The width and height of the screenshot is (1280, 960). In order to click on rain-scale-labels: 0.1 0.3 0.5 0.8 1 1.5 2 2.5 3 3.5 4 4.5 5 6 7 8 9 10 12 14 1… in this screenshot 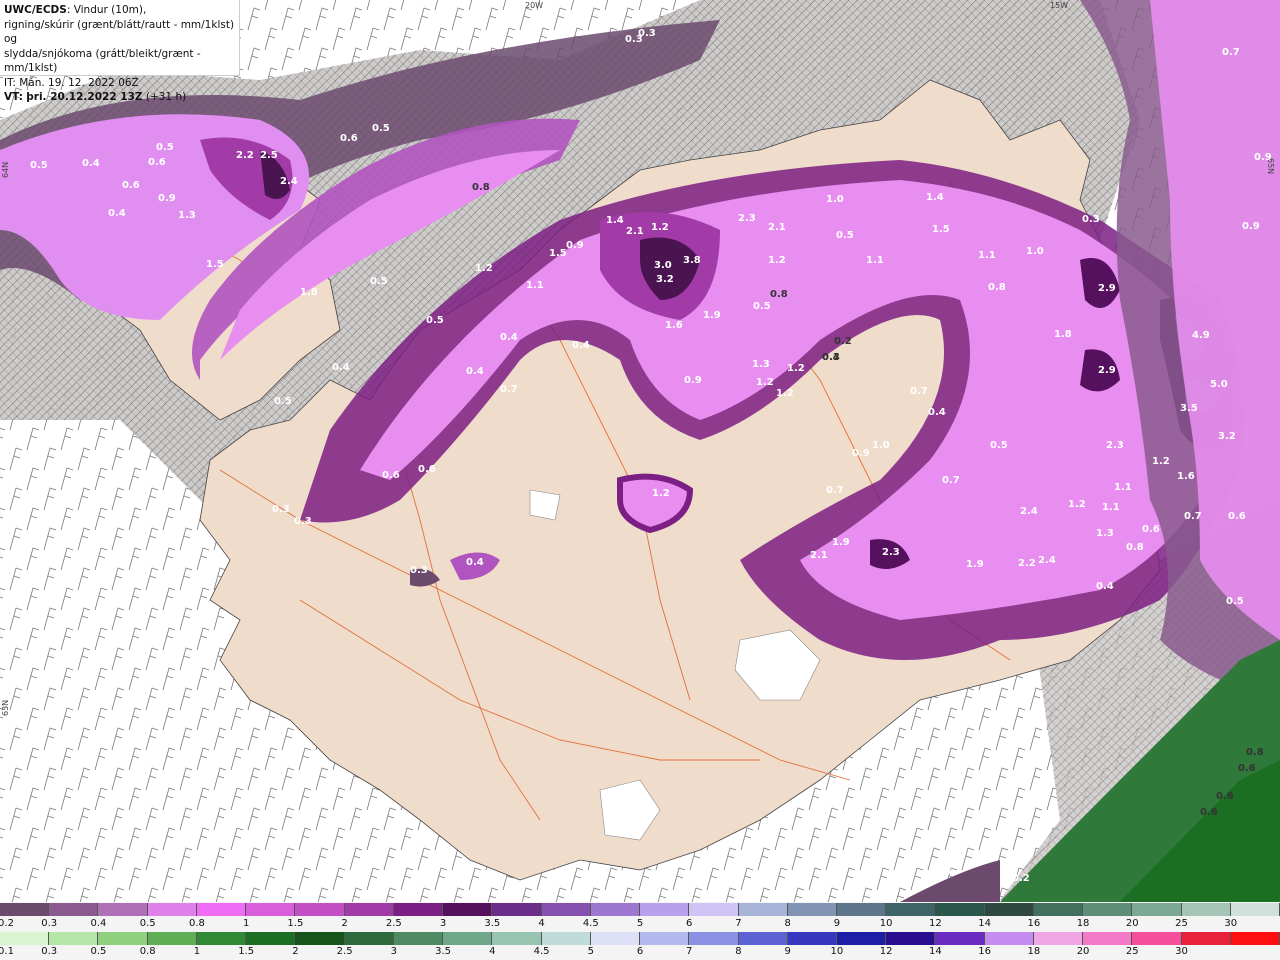, I will do `click(640, 953)`.